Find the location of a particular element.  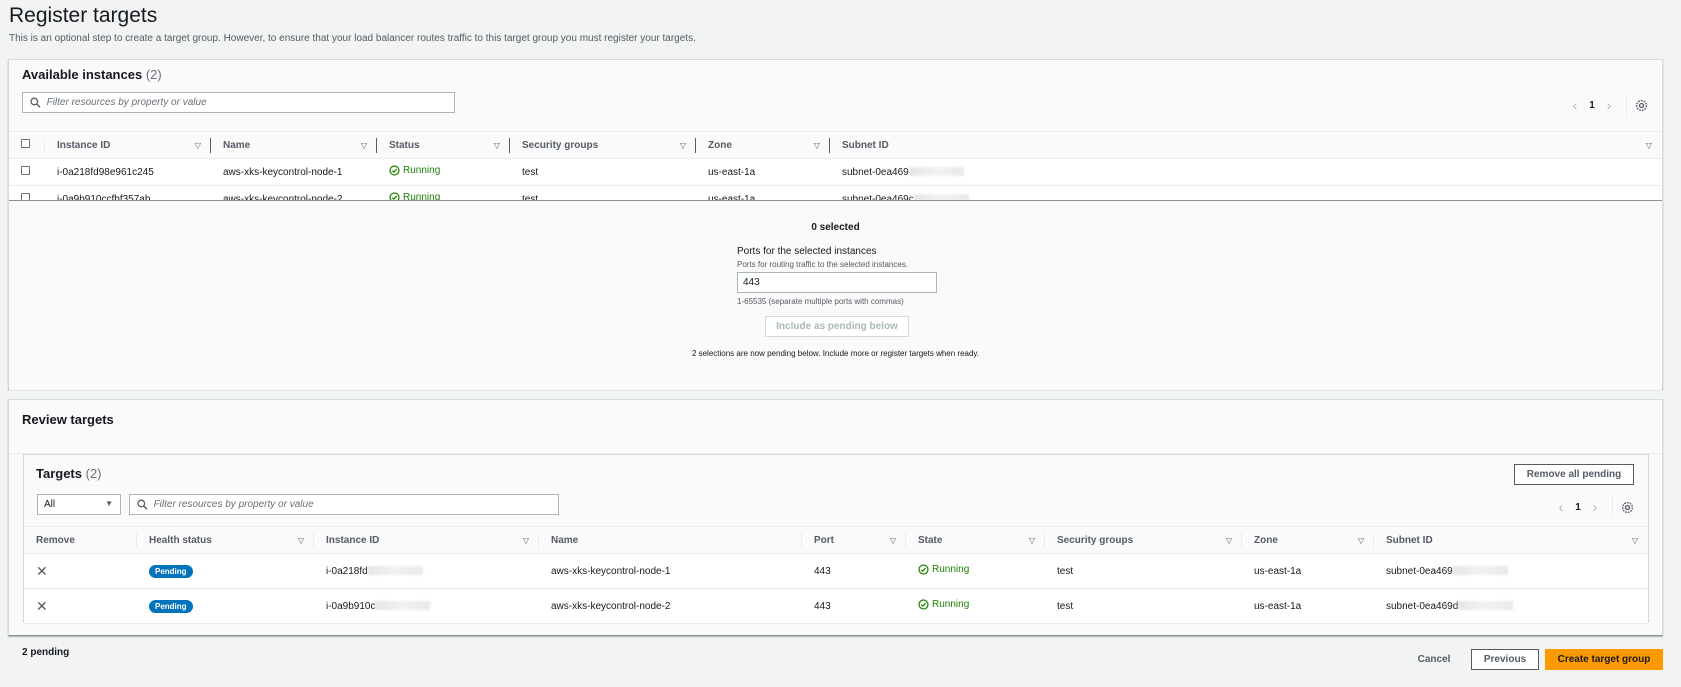

review-header: Review targets is located at coordinates (835, 427).